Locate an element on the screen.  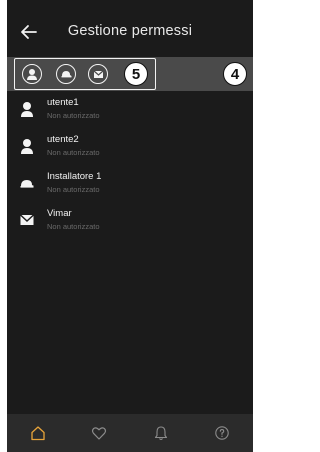
filter-user-button is located at coordinates (32, 74).